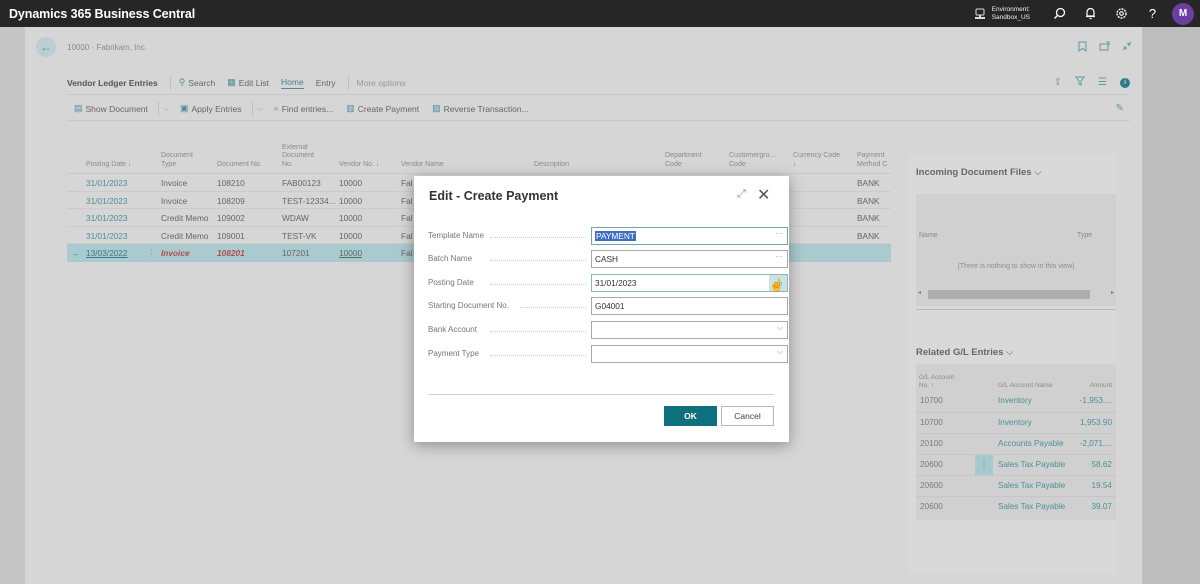  I want to click on gl-amount: 58.62, so click(1102, 464).